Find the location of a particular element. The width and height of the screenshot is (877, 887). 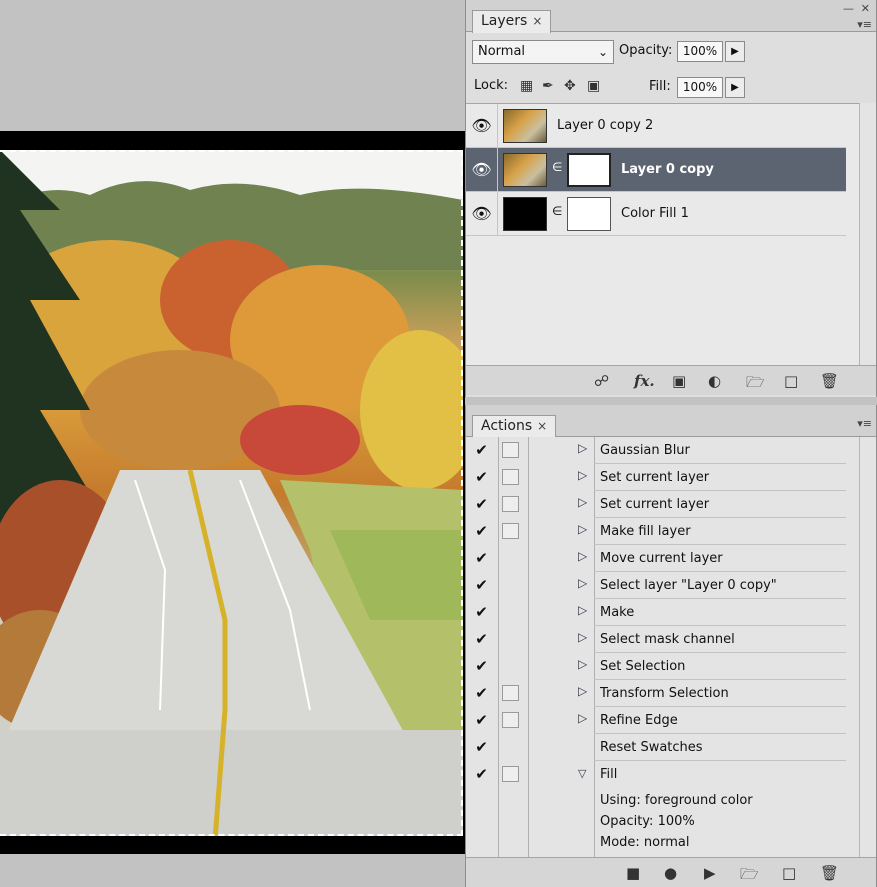

action-label: Select layer "Layer 0 copy" is located at coordinates (688, 585).